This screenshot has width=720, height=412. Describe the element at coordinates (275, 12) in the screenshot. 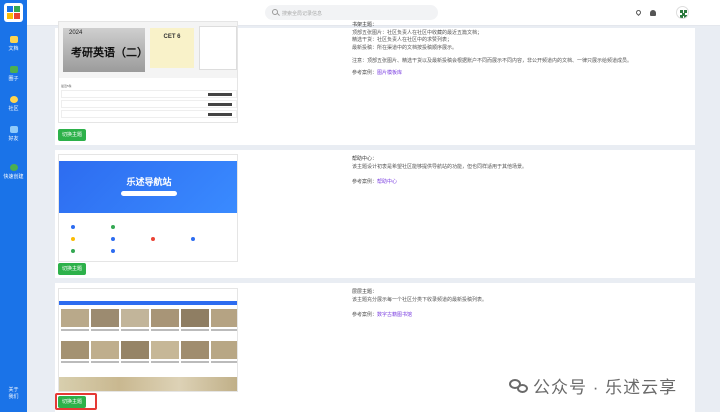

I see `search-icon` at that location.